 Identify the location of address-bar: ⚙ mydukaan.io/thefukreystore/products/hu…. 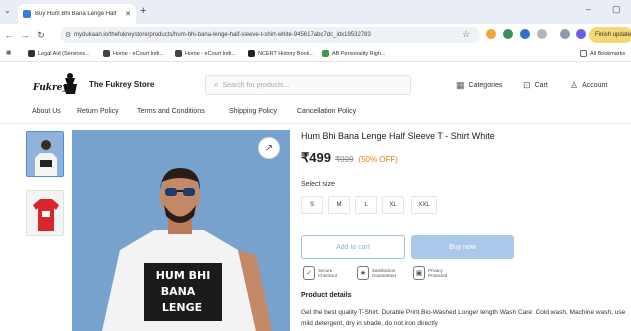
(270, 35).